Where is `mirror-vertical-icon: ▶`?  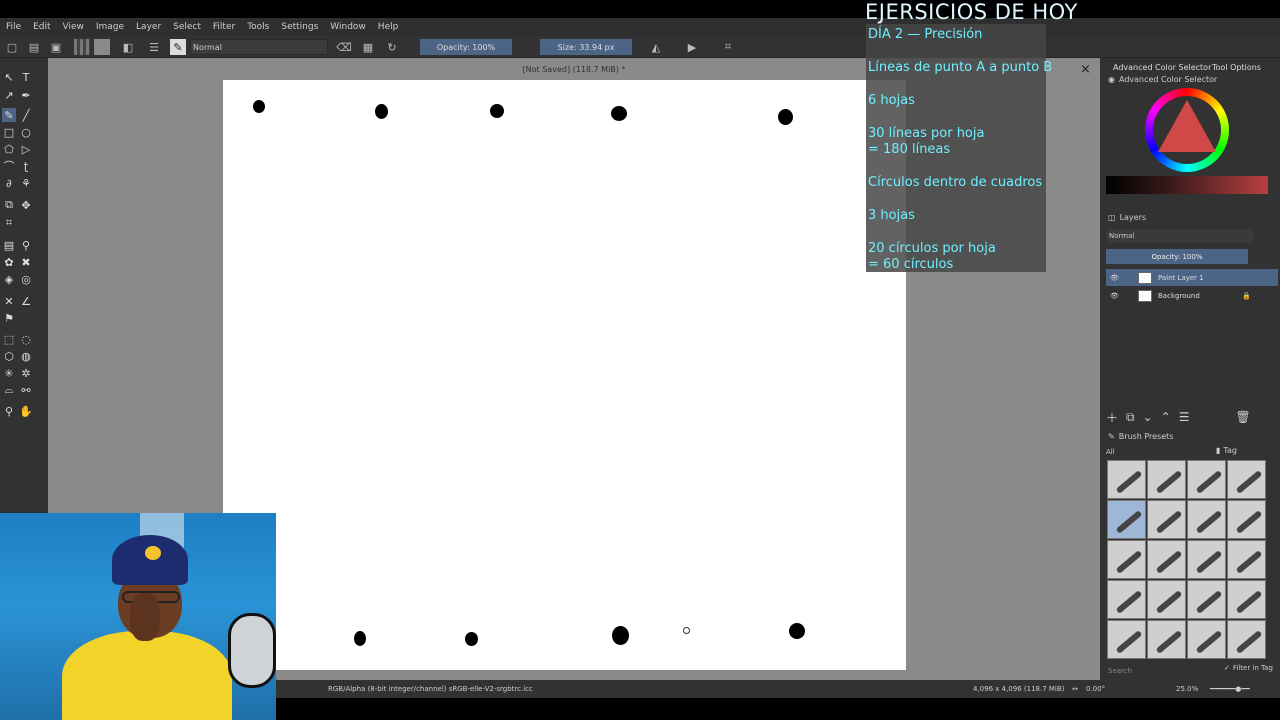 mirror-vertical-icon: ▶ is located at coordinates (692, 47).